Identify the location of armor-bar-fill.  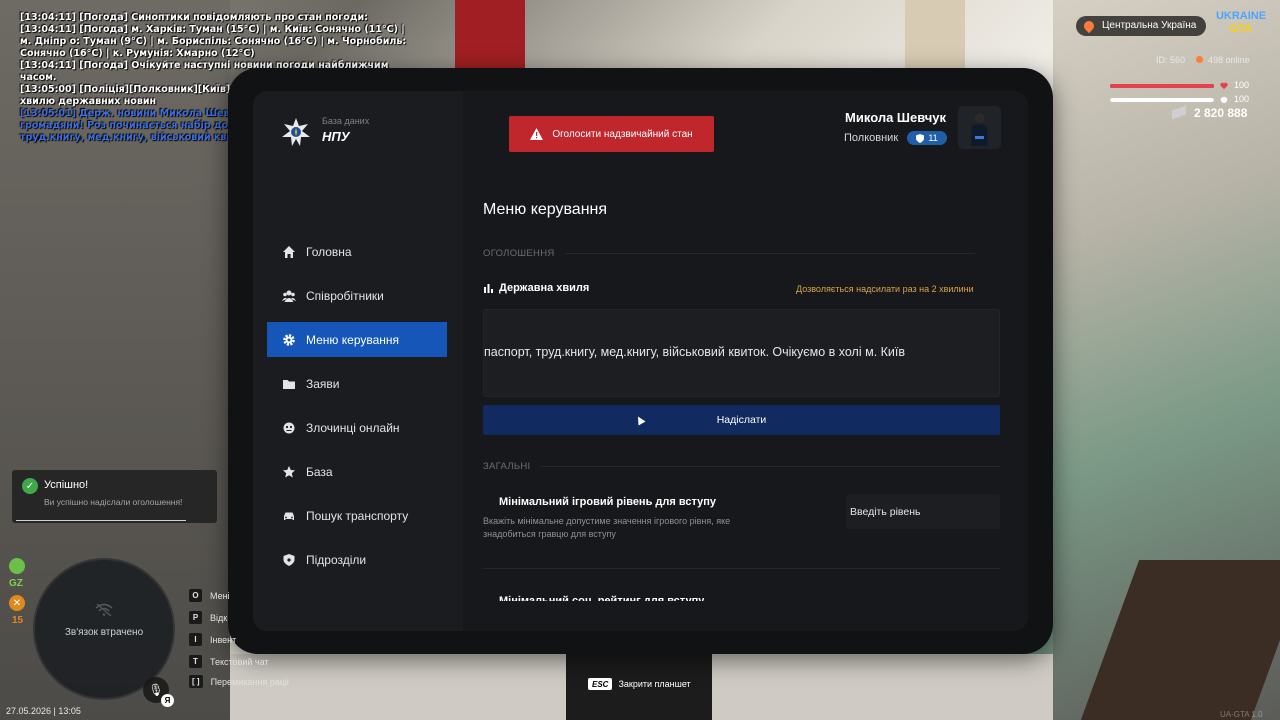
(1162, 100).